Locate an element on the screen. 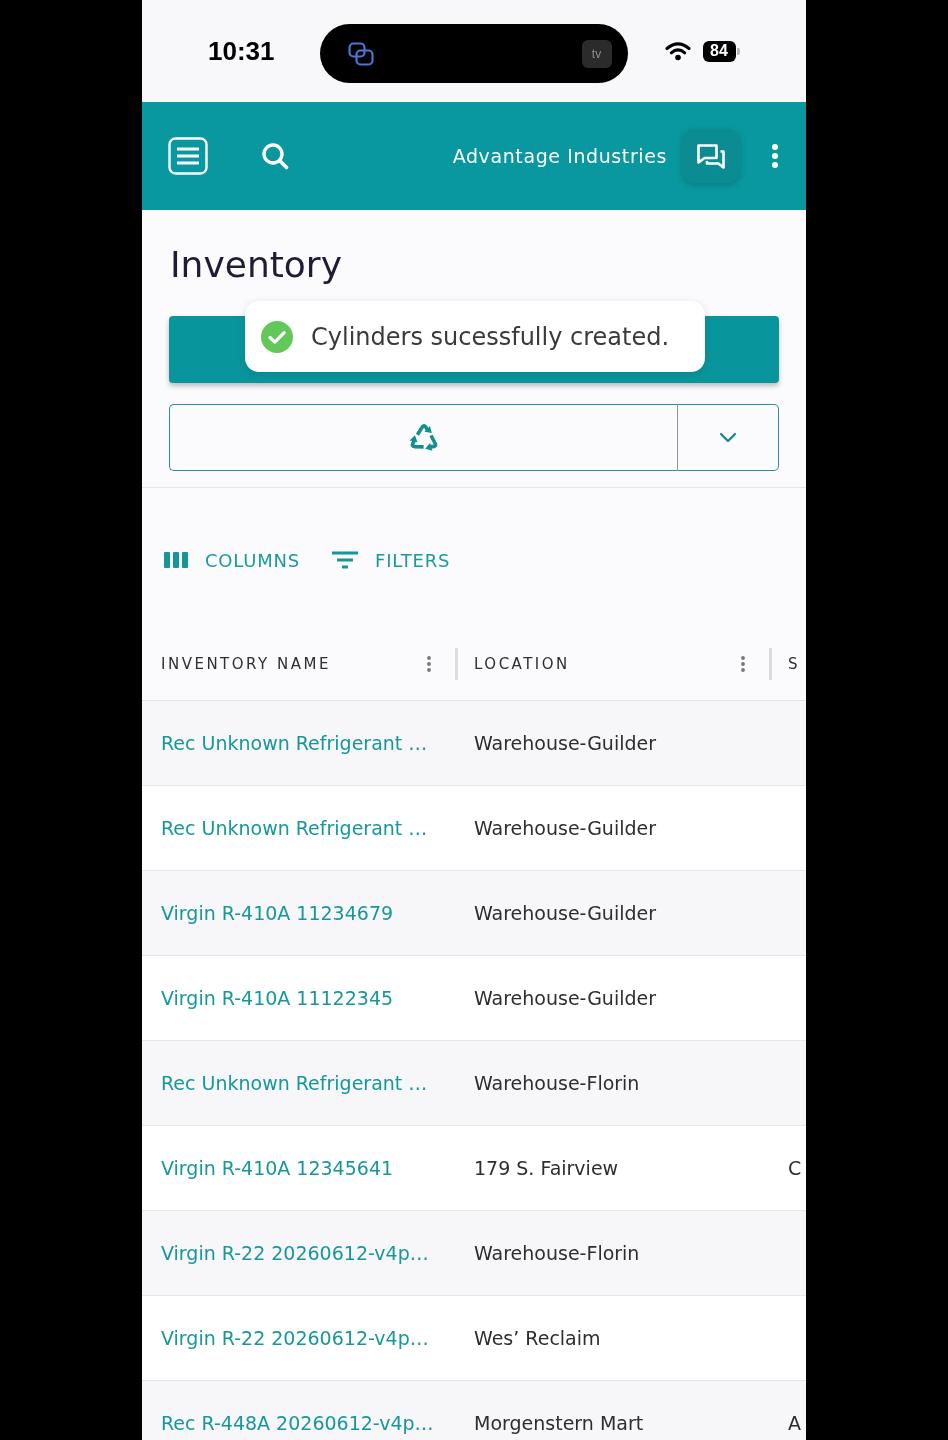 The height and width of the screenshot is (1440, 948). table-row: Virgin R-410A 12345641 179 S. Fairview C is located at coordinates (474, 1168).